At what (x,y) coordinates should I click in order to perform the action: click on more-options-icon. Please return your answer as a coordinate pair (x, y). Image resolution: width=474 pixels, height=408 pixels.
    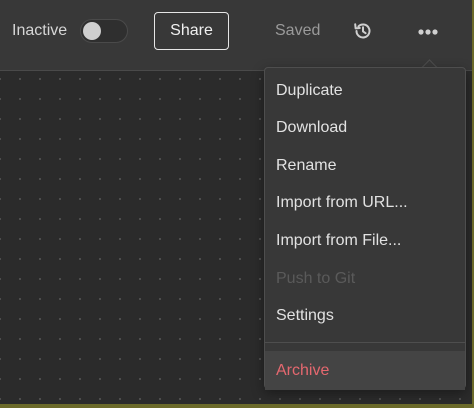
    Looking at the image, I should click on (428, 31).